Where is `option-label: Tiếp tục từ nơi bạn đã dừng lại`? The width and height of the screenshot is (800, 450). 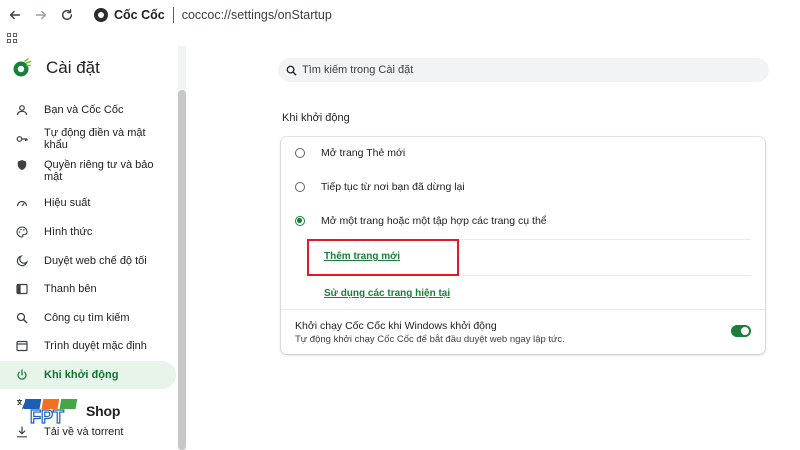
option-label: Tiếp tục từ nơi bạn đã dừng lại is located at coordinates (393, 187).